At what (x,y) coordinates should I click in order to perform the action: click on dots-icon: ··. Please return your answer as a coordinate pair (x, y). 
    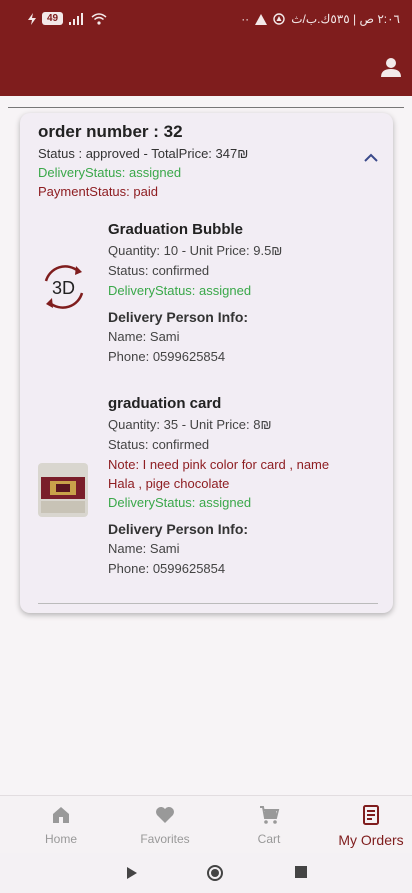
    Looking at the image, I should click on (245, 19).